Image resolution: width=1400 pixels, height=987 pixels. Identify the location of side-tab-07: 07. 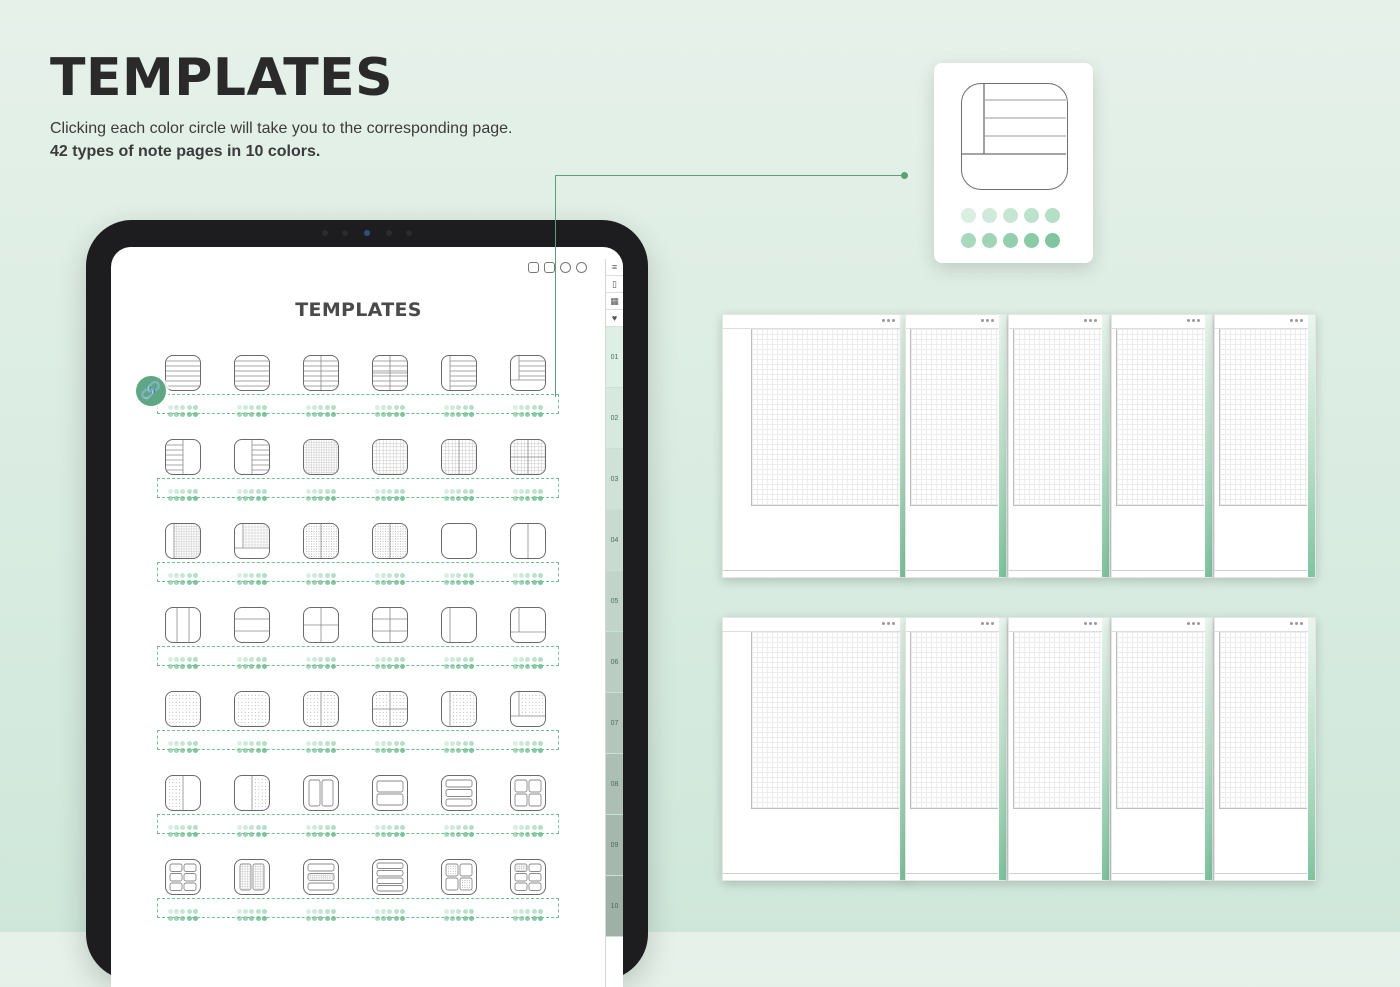
(614, 723).